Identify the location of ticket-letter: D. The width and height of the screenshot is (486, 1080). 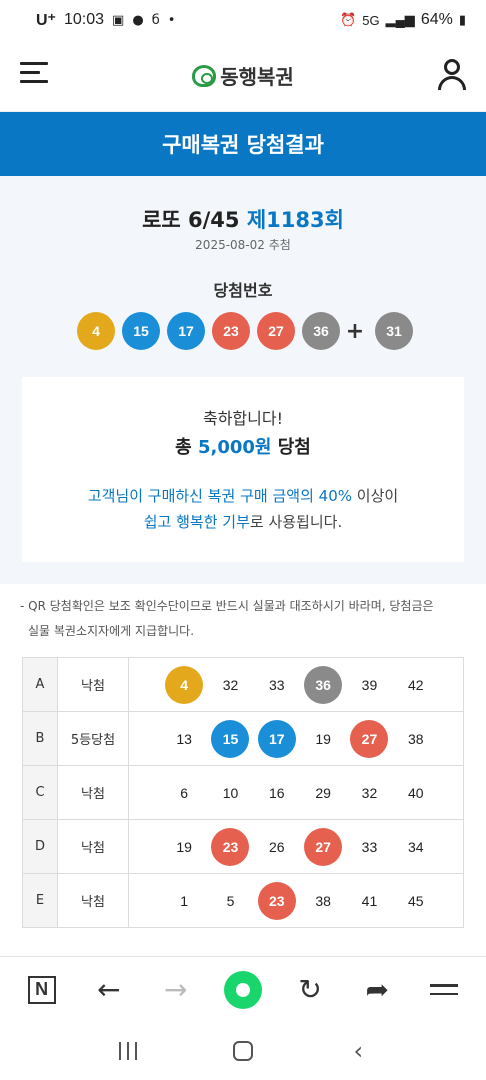
(40, 846).